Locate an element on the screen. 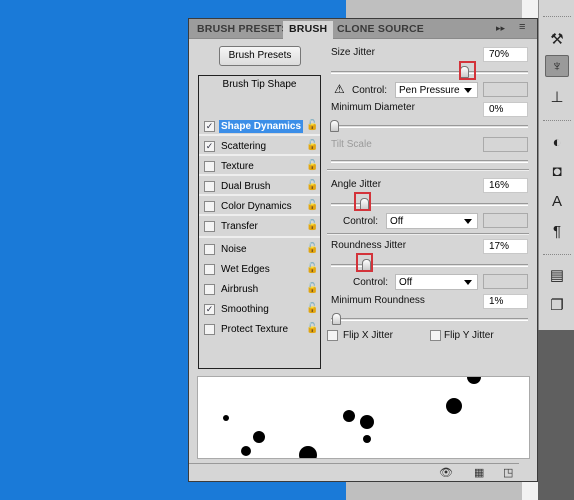  minimum-diameter-input: 0% is located at coordinates (505, 109).